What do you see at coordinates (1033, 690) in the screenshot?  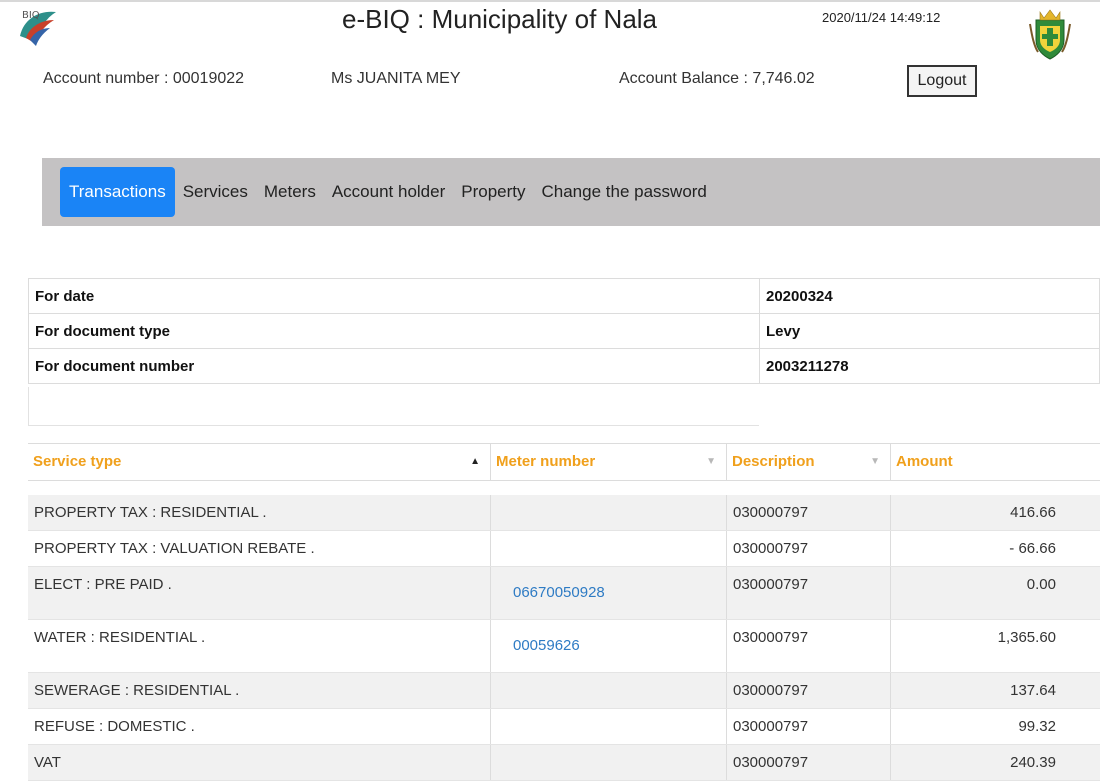 I see `amount-cell: 137.64` at bounding box center [1033, 690].